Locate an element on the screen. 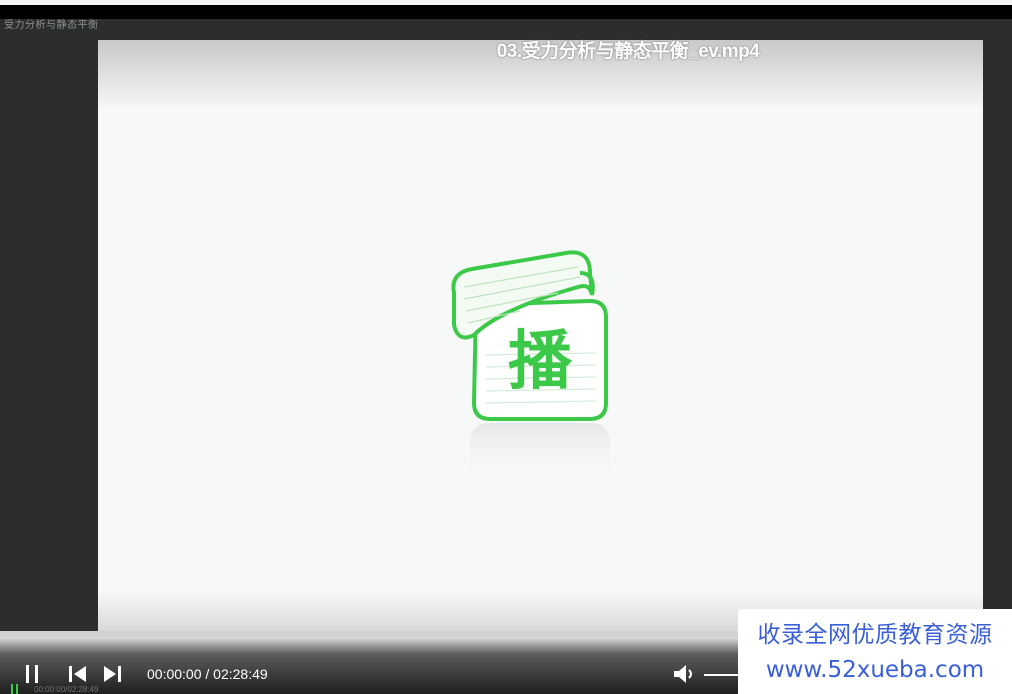 This screenshot has width=1012, height=694. time-display: 00:00:00 / 02:28:49 is located at coordinates (207, 674).